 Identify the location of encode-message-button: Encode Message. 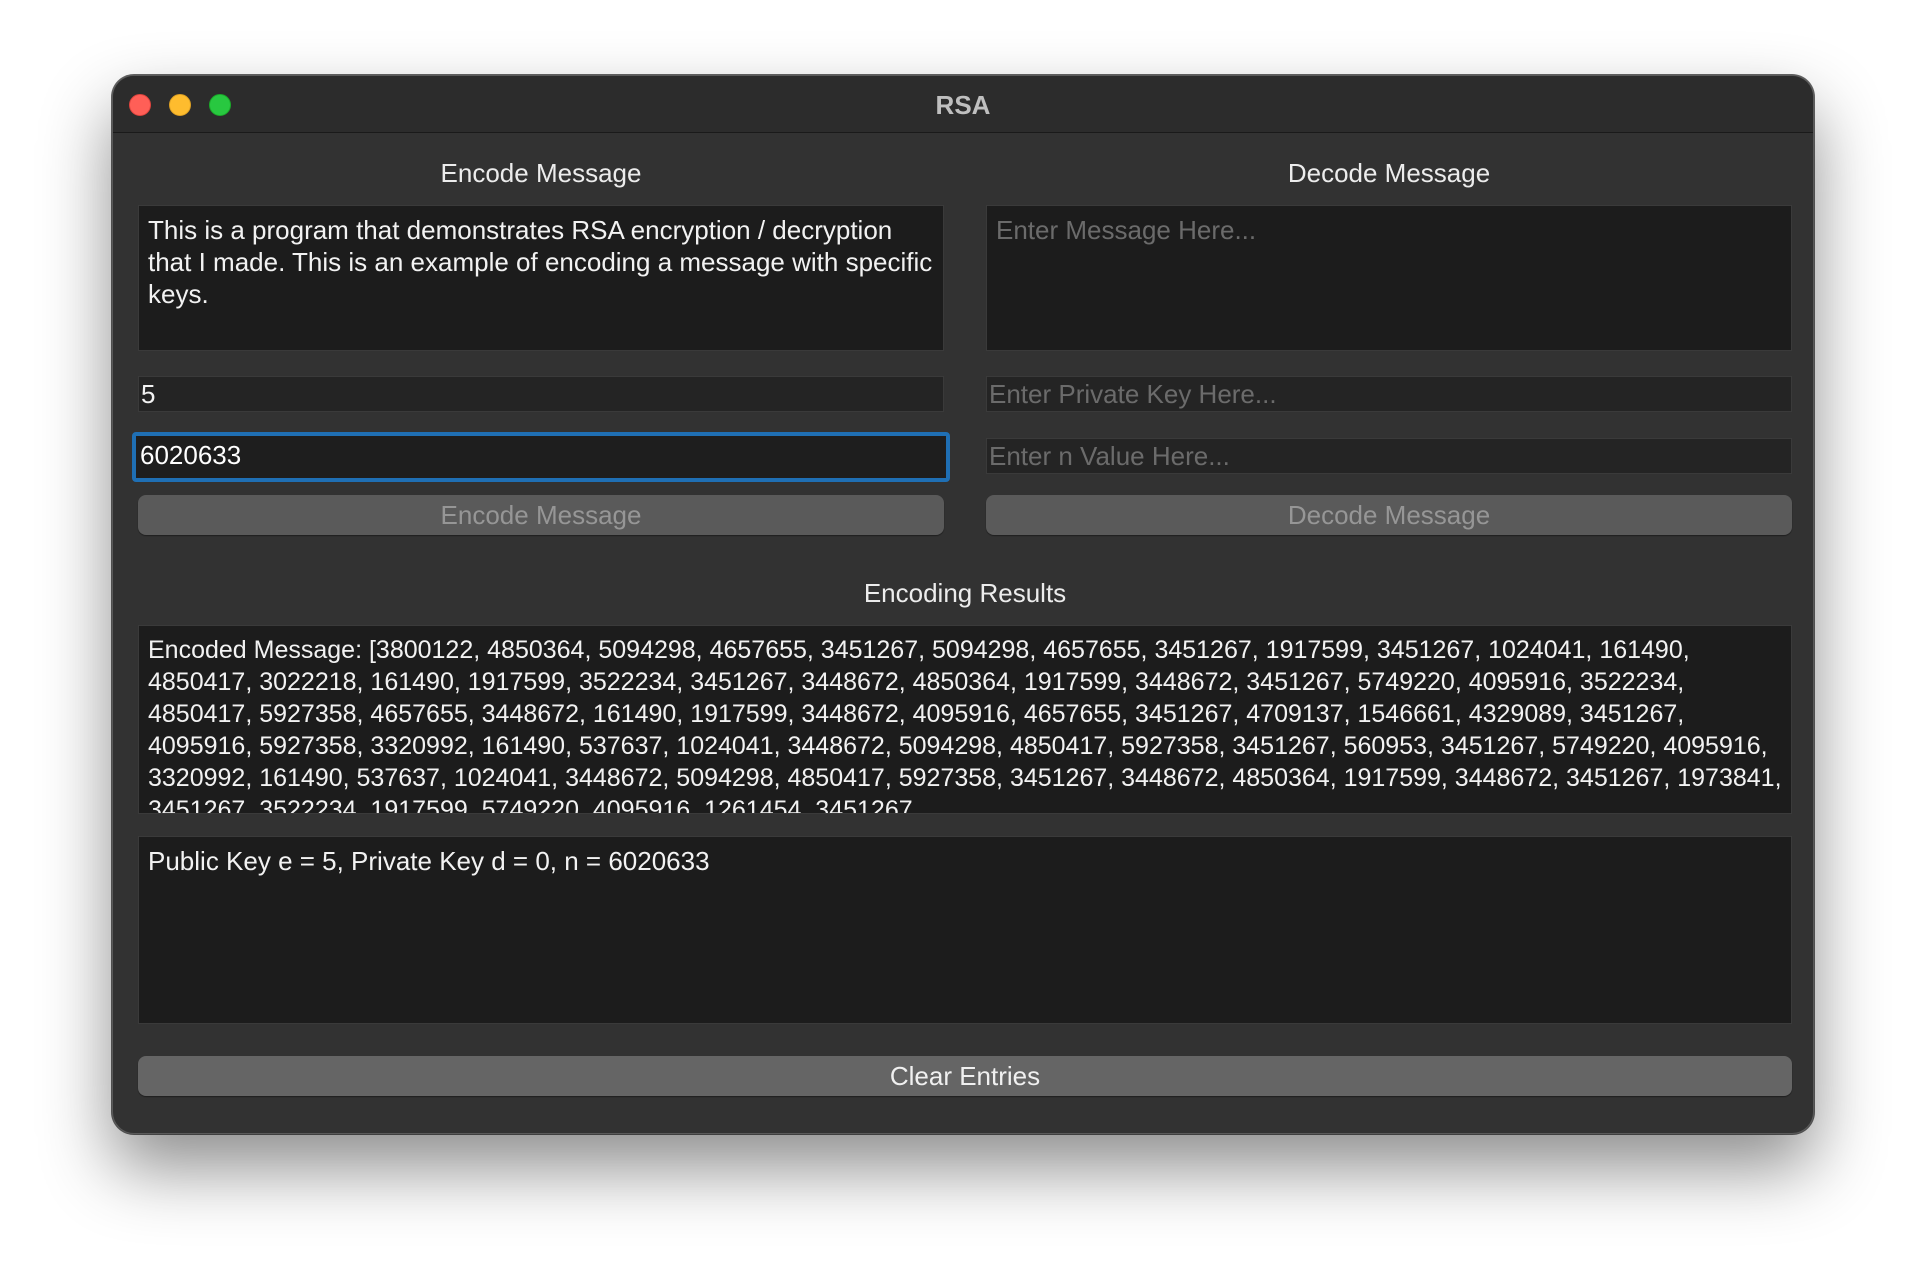
(541, 515).